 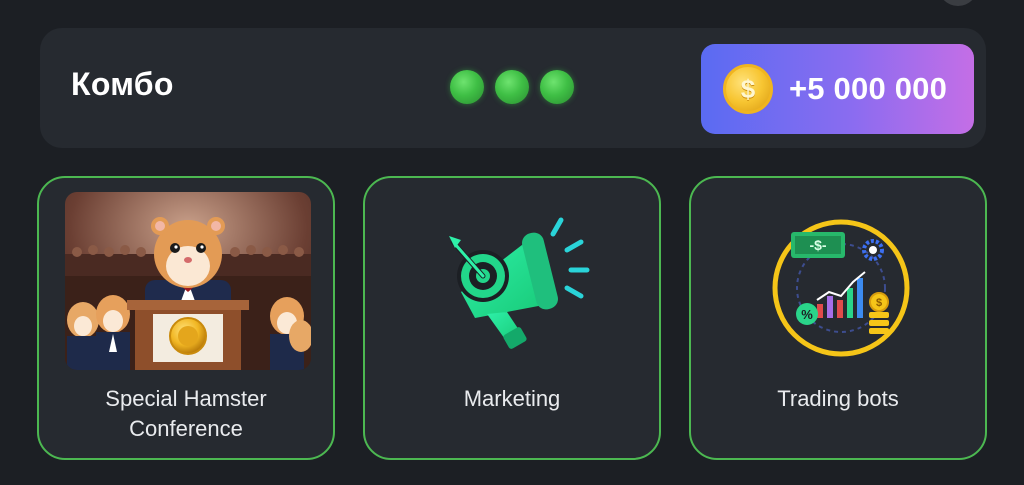 I want to click on card-label: Marketing, so click(x=512, y=398).